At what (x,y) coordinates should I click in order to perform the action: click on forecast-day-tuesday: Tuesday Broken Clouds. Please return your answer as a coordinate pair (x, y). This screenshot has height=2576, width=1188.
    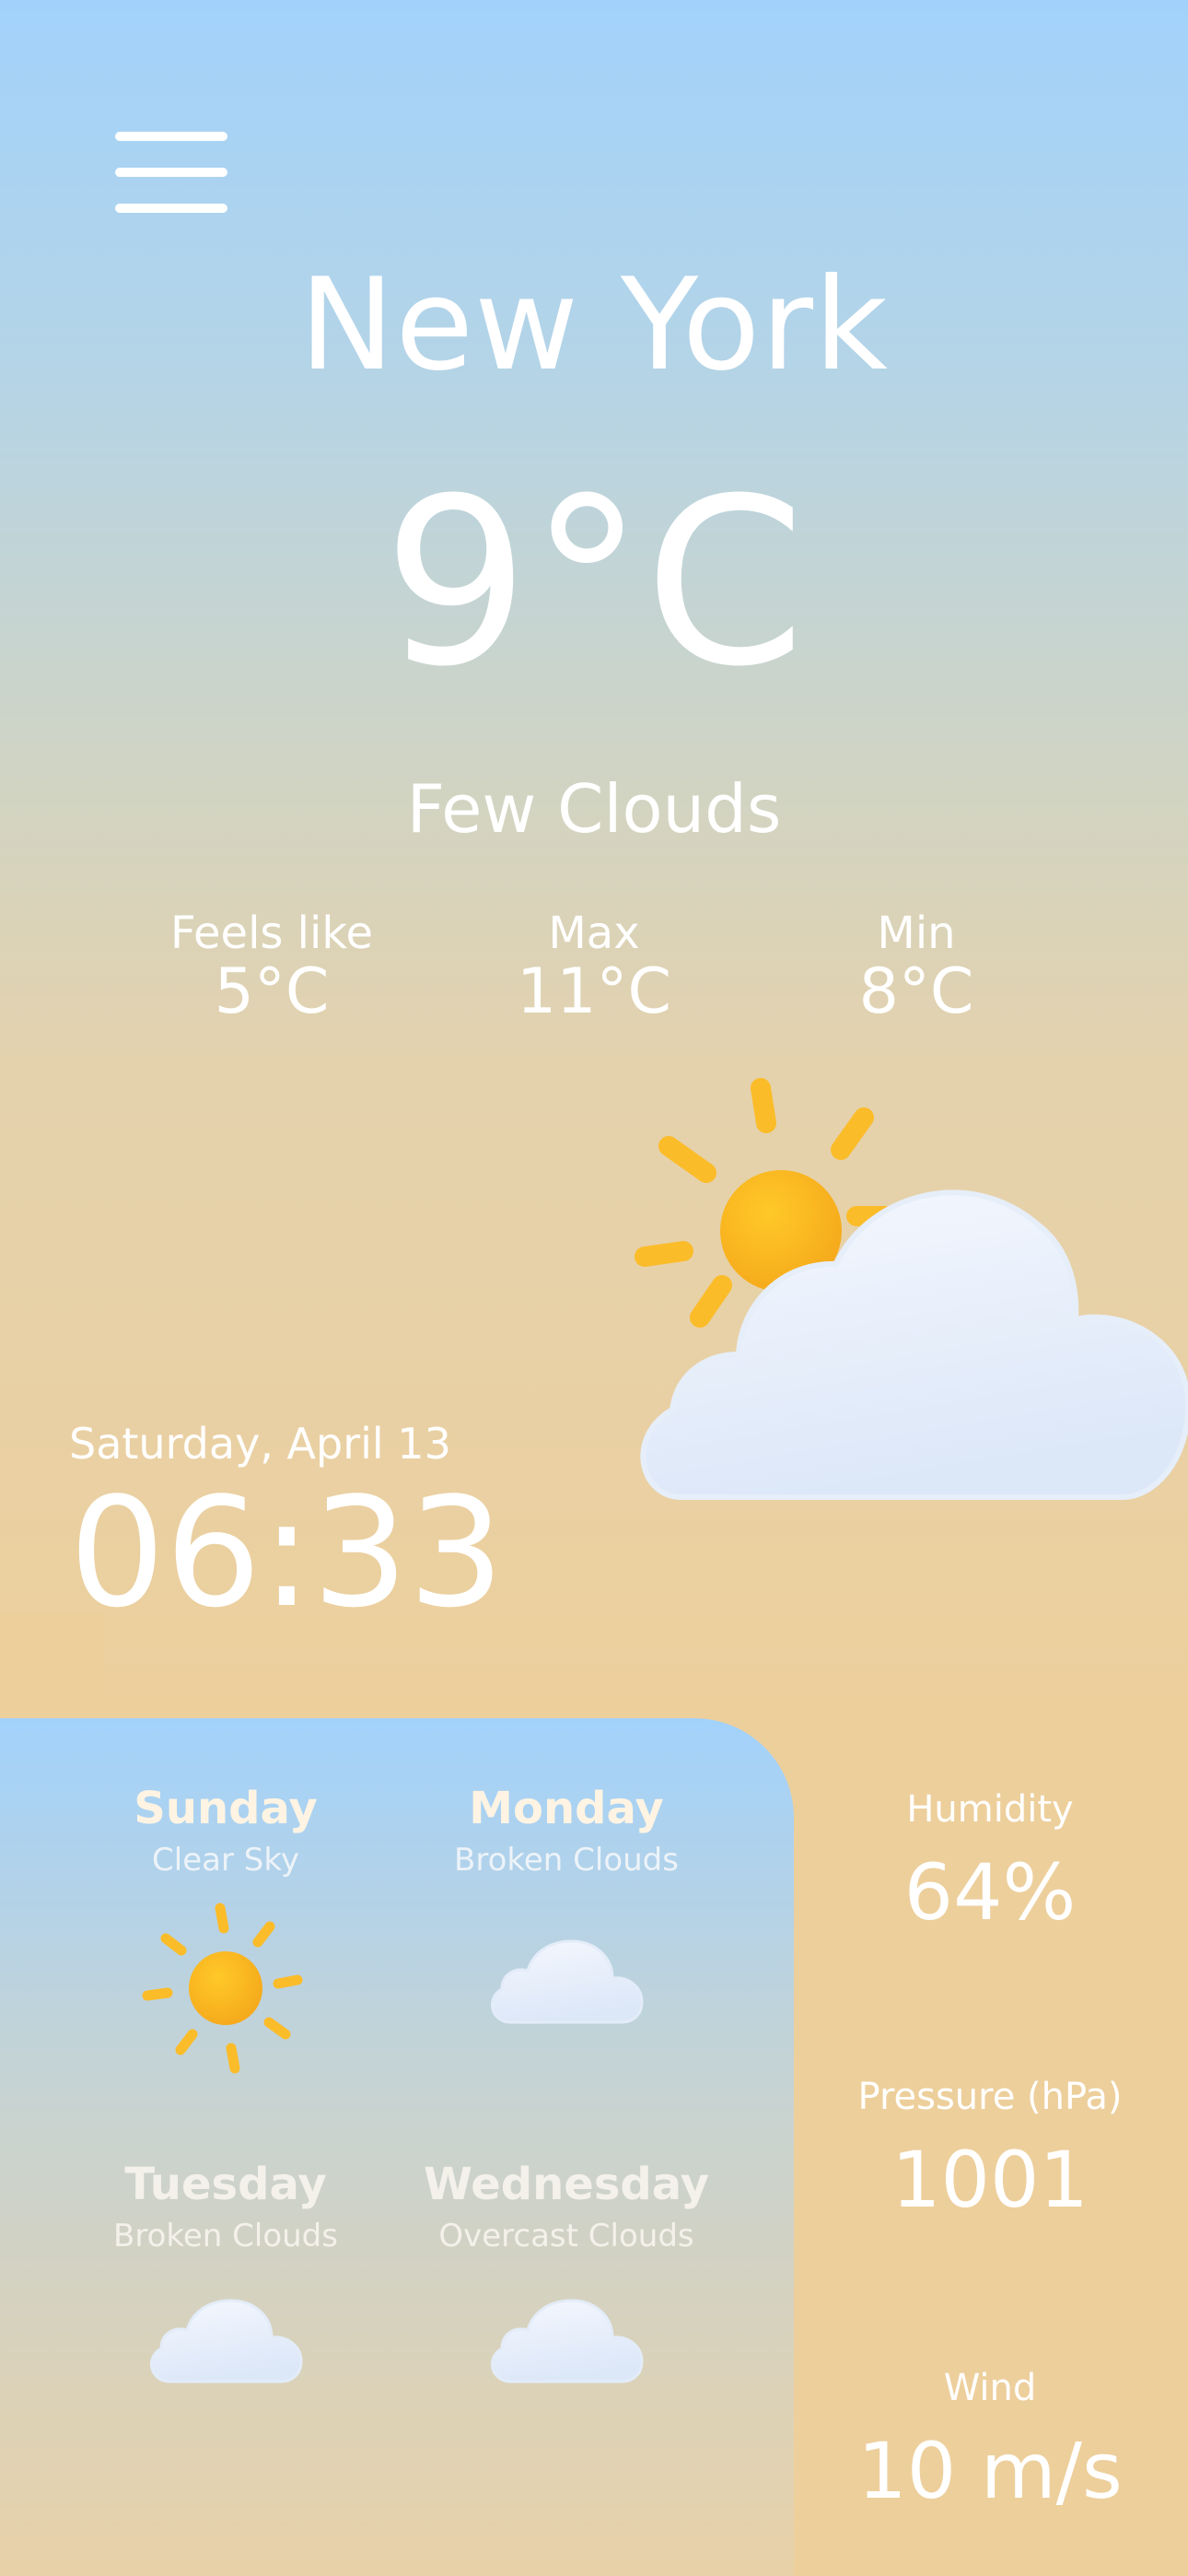
    Looking at the image, I should click on (225, 2287).